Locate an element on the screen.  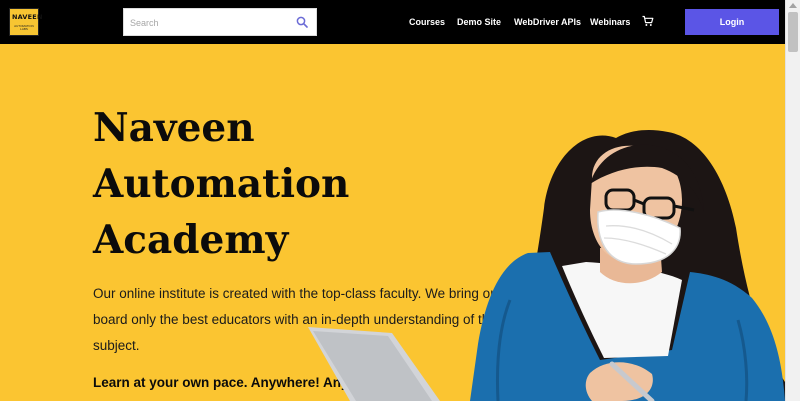
scrollbar-thumb is located at coordinates (793, 32).